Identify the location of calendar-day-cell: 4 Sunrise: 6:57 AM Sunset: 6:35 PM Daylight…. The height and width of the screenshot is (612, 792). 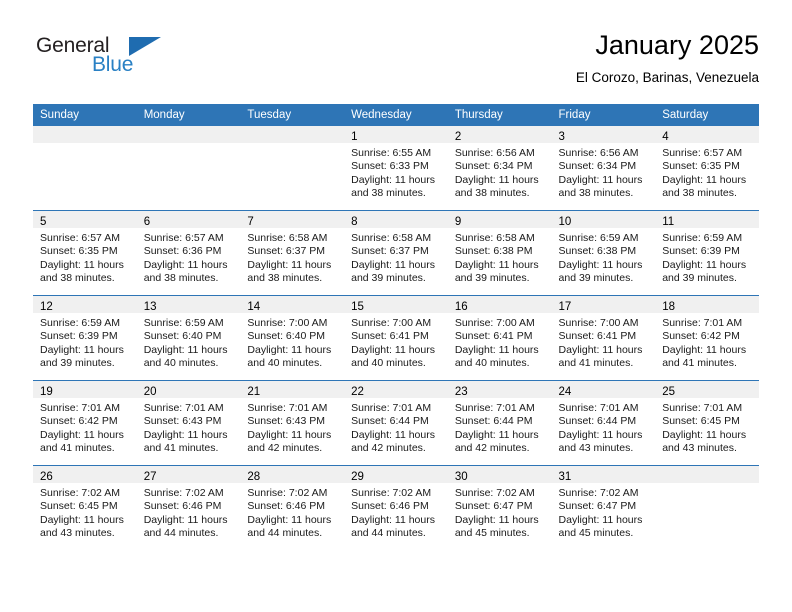
(707, 168).